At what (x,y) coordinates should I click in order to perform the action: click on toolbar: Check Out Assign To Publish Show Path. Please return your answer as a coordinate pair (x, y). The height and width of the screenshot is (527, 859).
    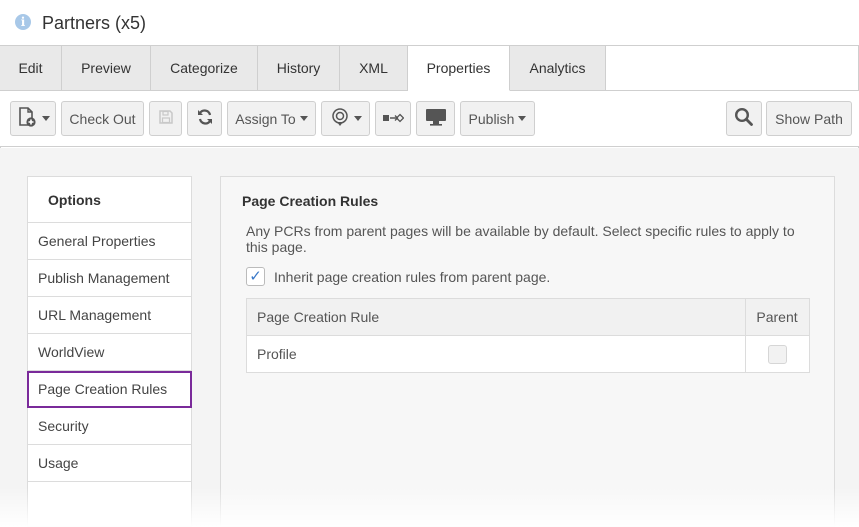
    Looking at the image, I should click on (429, 119).